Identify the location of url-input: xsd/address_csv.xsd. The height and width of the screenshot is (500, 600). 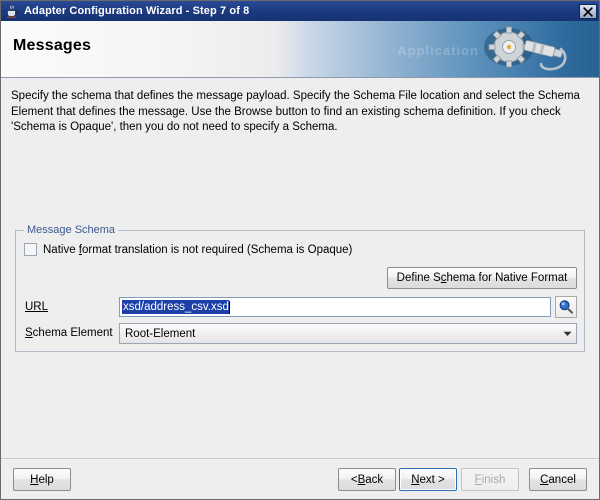
(335, 307).